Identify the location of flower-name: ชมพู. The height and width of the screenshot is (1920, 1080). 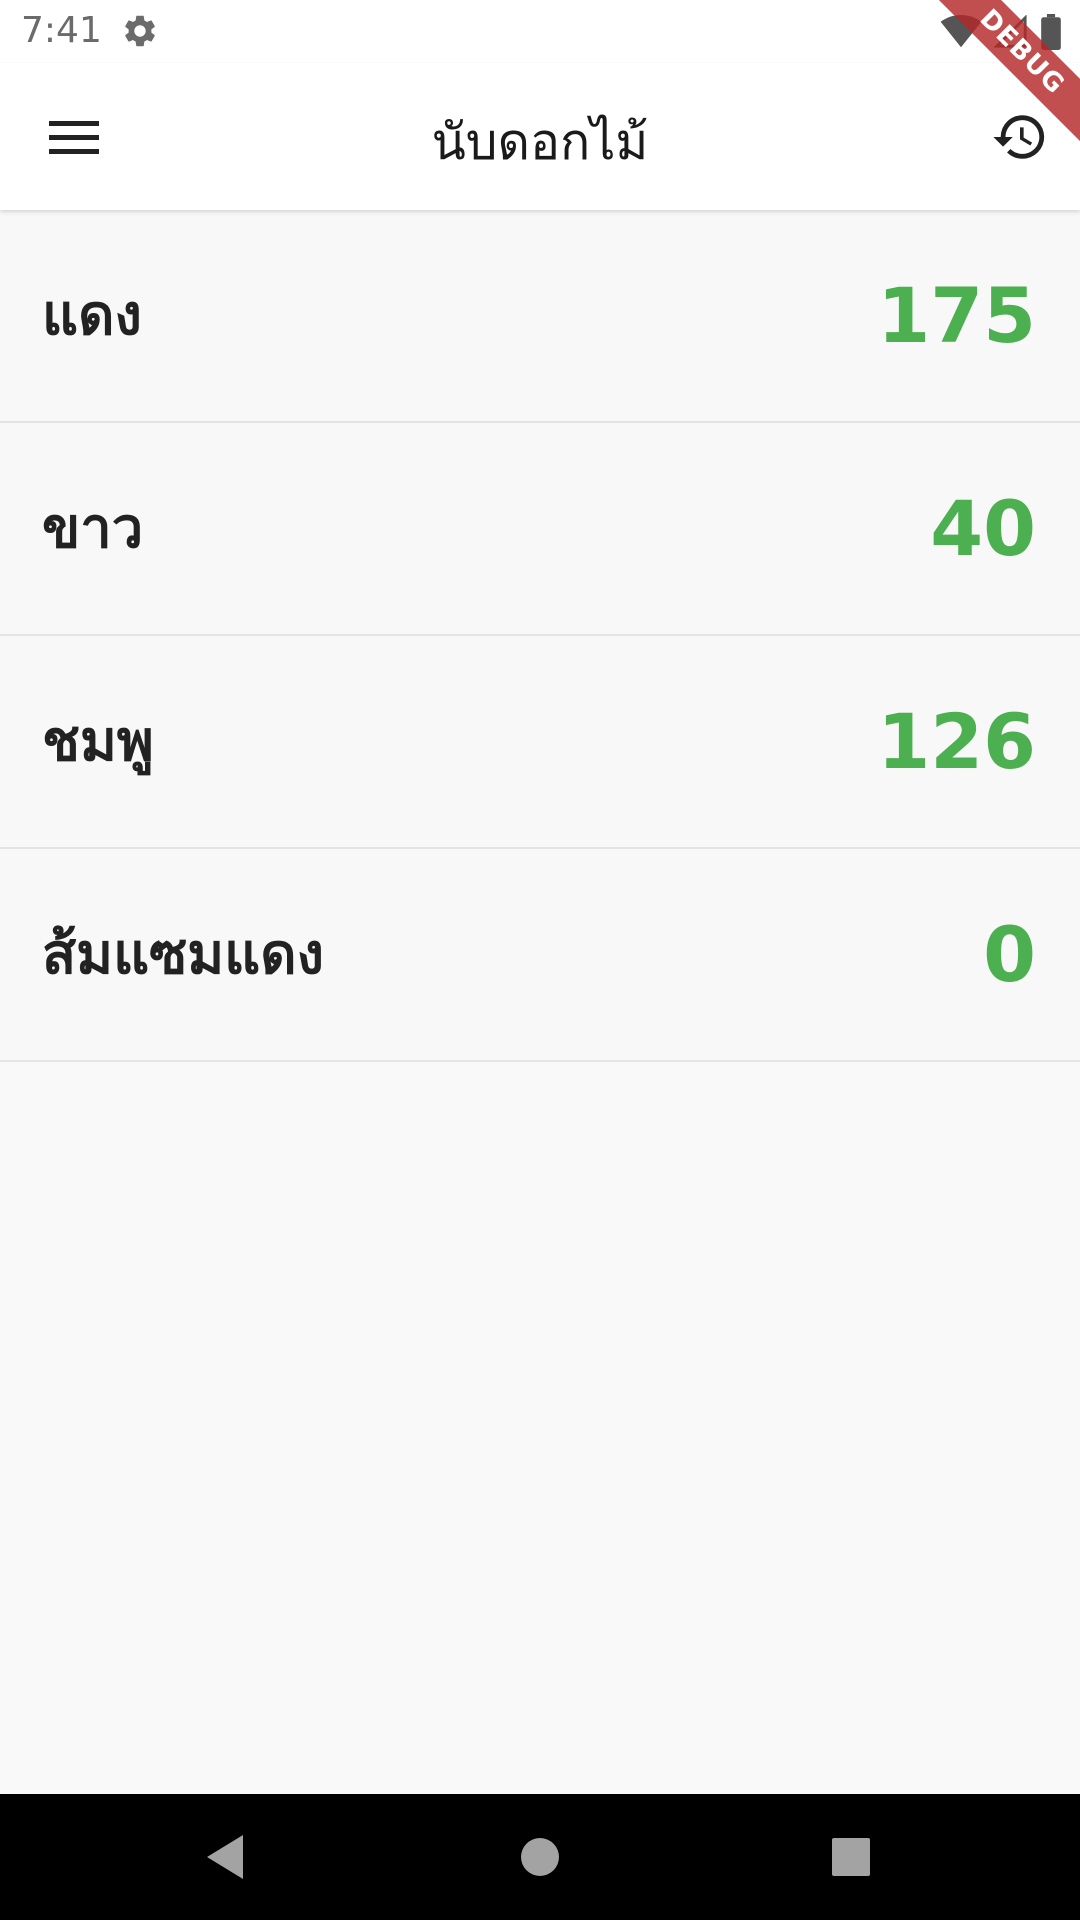
(98, 741).